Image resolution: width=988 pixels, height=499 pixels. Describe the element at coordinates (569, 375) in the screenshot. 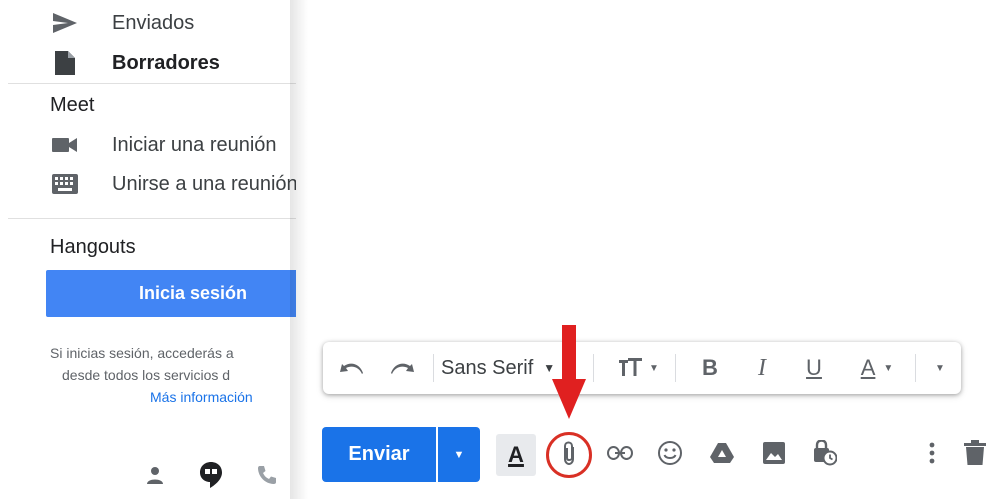

I see `highlight-arrow` at that location.